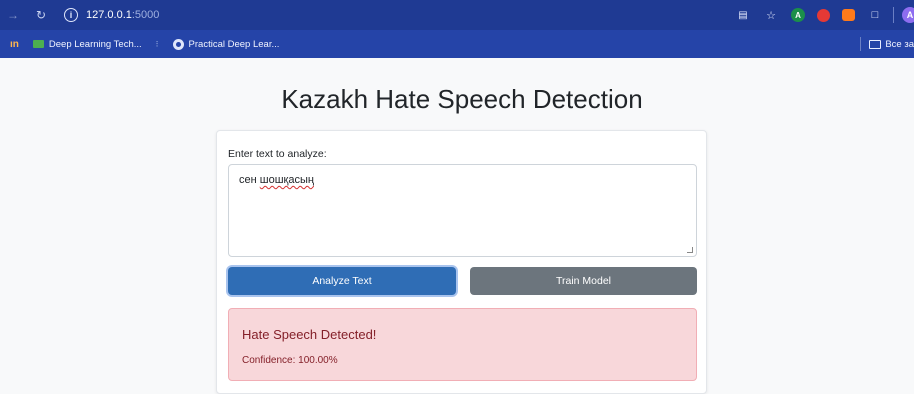 The width and height of the screenshot is (914, 394). Describe the element at coordinates (583, 281) in the screenshot. I see `train-model-button: Train Model` at that location.